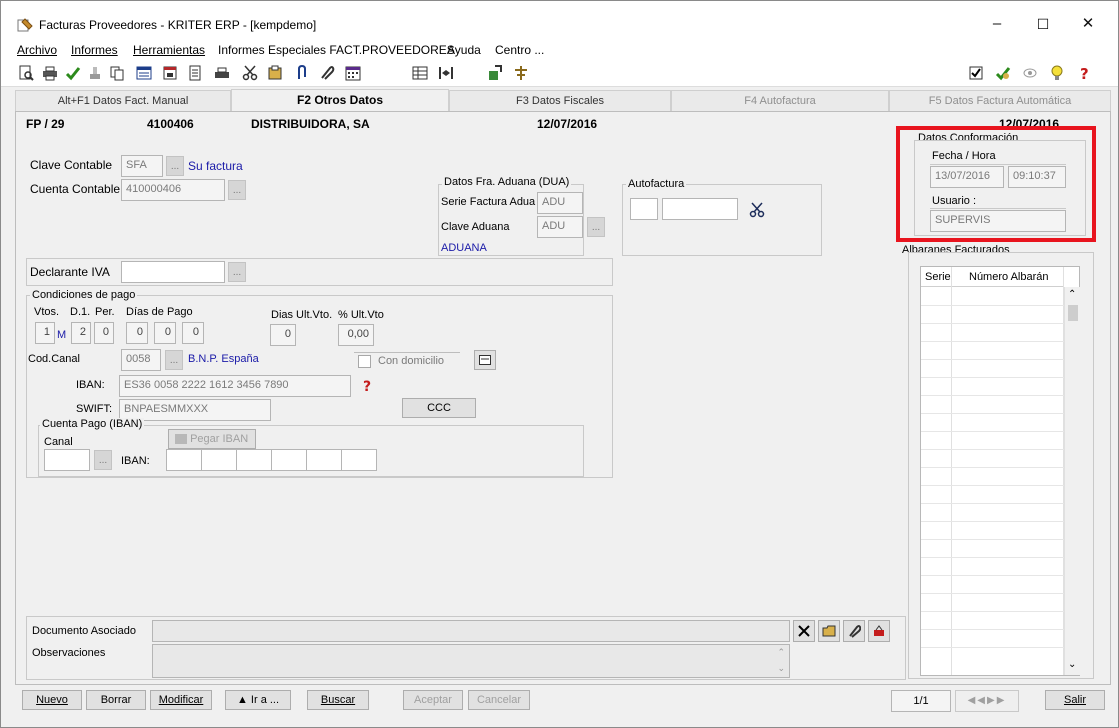 This screenshot has width=1119, height=728. I want to click on tab-autofactura: F4 Autofactura, so click(780, 101).